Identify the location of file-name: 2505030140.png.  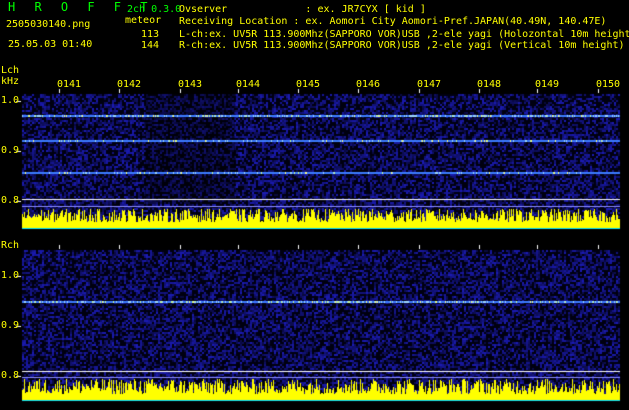
(48, 24).